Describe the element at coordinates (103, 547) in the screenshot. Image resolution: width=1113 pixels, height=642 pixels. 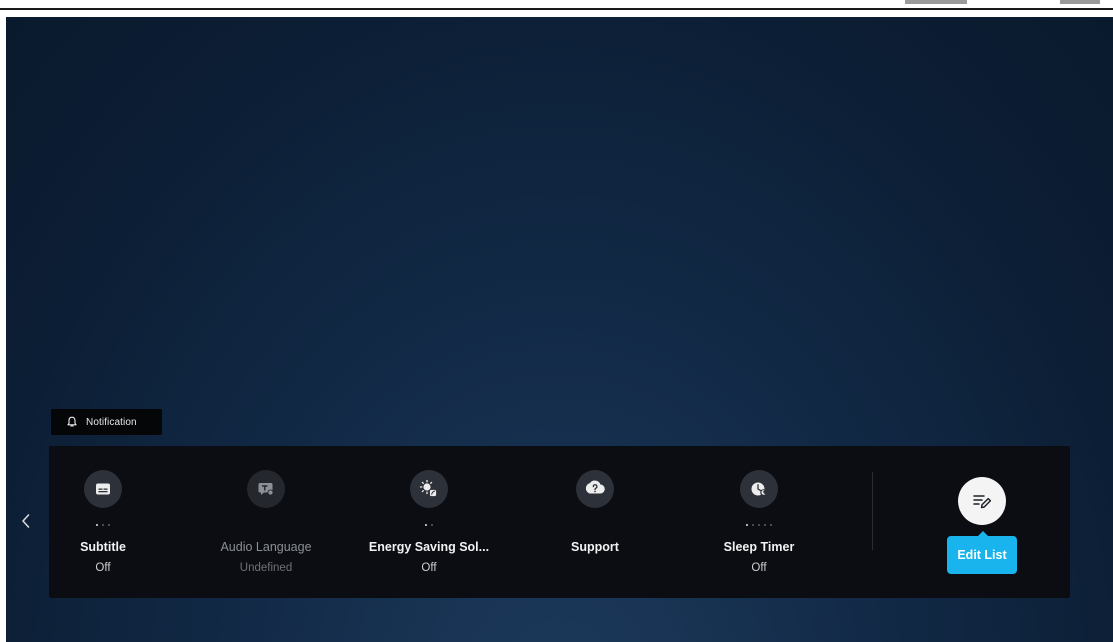
I see `tile-name: Subtitle` at that location.